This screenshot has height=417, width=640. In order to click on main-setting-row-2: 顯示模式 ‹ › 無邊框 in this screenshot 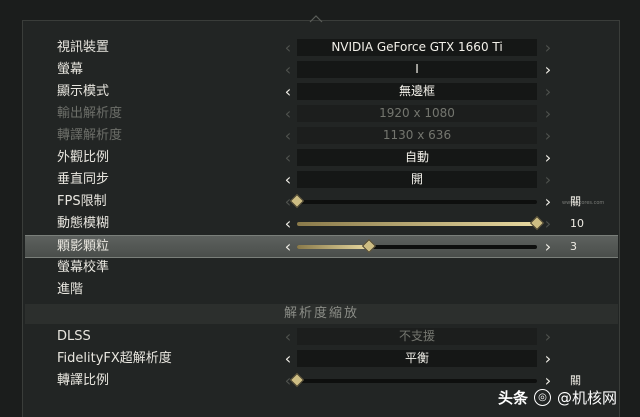, I will do `click(321, 91)`.